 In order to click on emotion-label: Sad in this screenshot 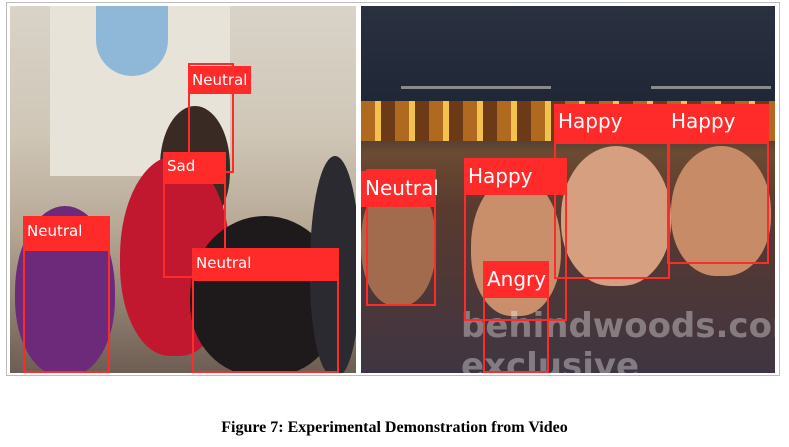, I will do `click(194, 168)`.